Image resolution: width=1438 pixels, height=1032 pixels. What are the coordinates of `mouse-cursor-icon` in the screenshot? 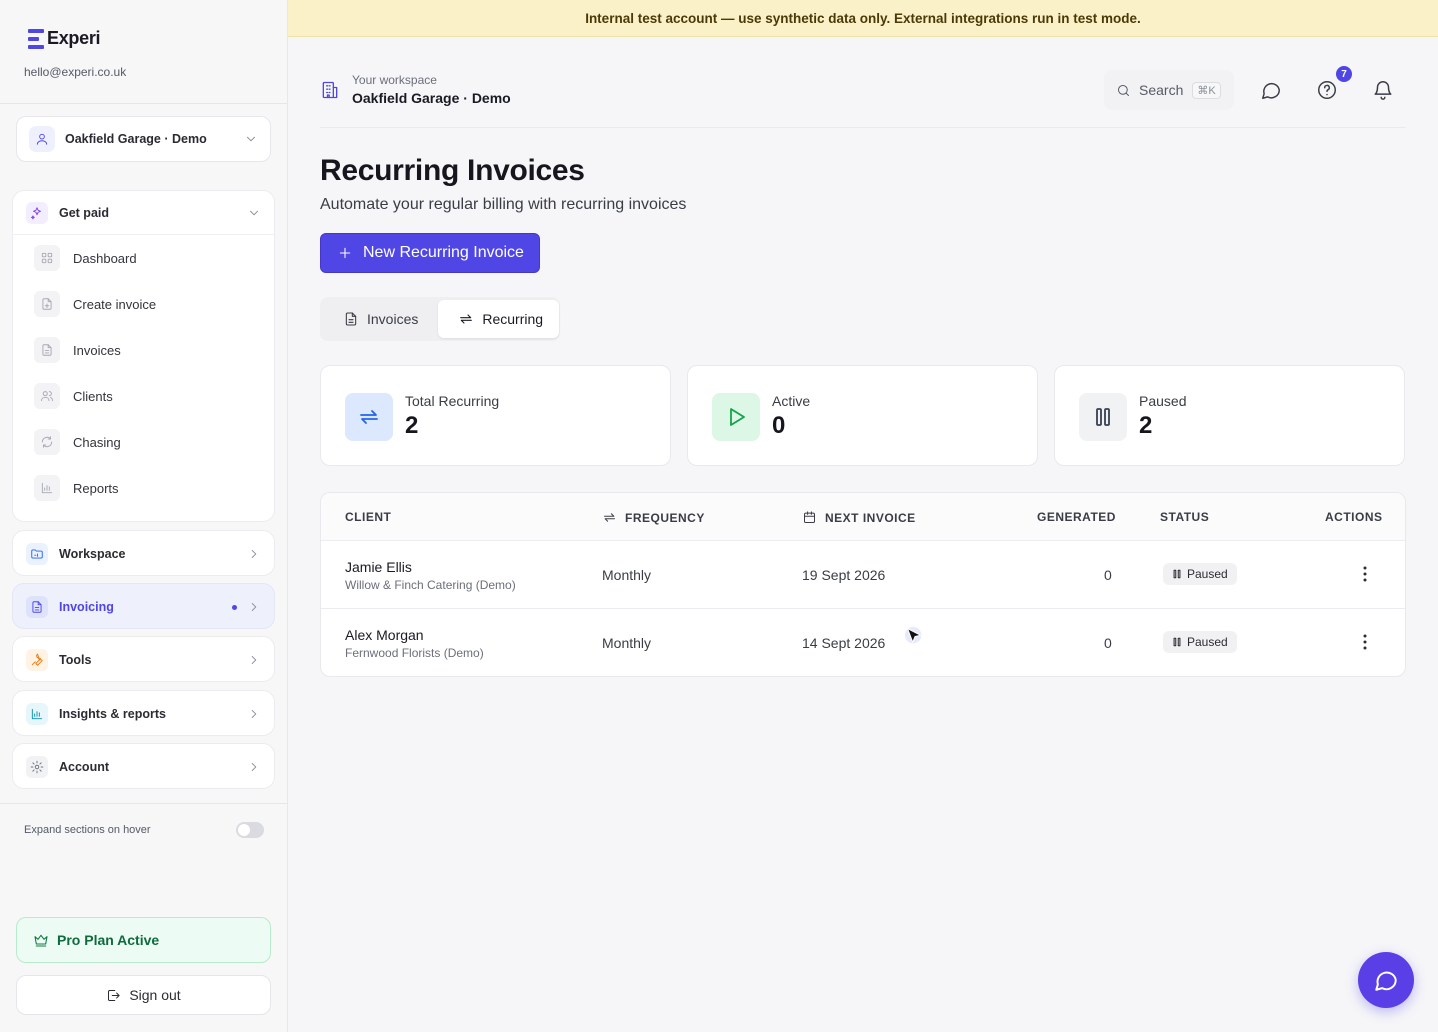 It's located at (915, 637).